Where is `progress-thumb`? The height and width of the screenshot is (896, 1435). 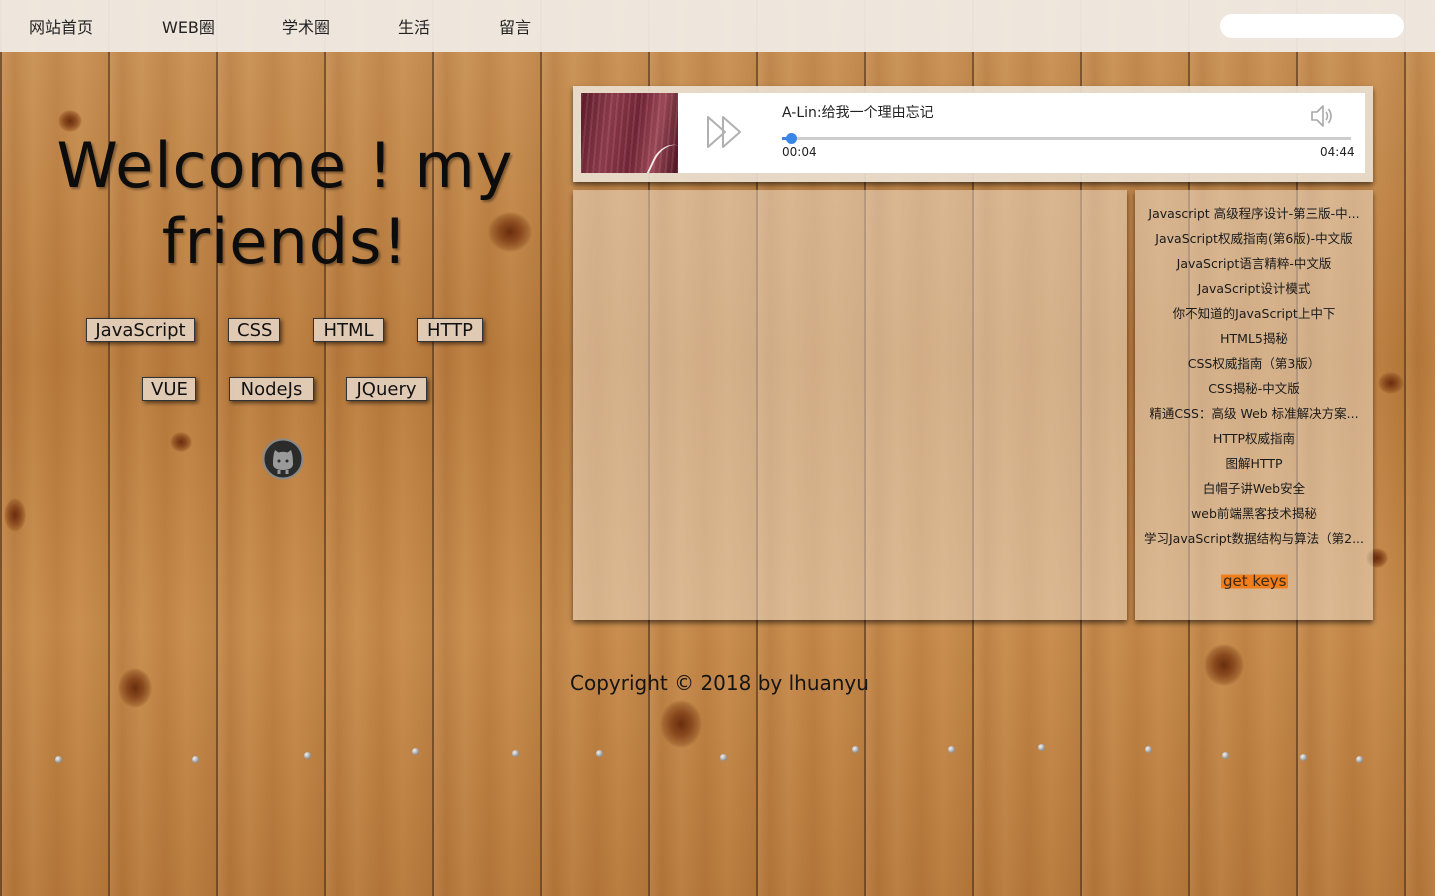
progress-thumb is located at coordinates (791, 138).